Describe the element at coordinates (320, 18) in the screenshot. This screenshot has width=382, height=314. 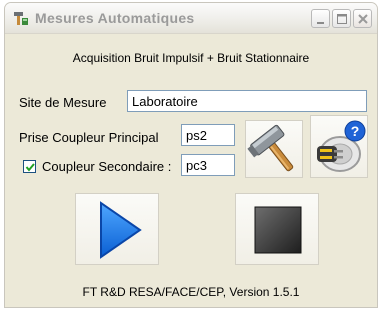
I see `minimize-button` at that location.